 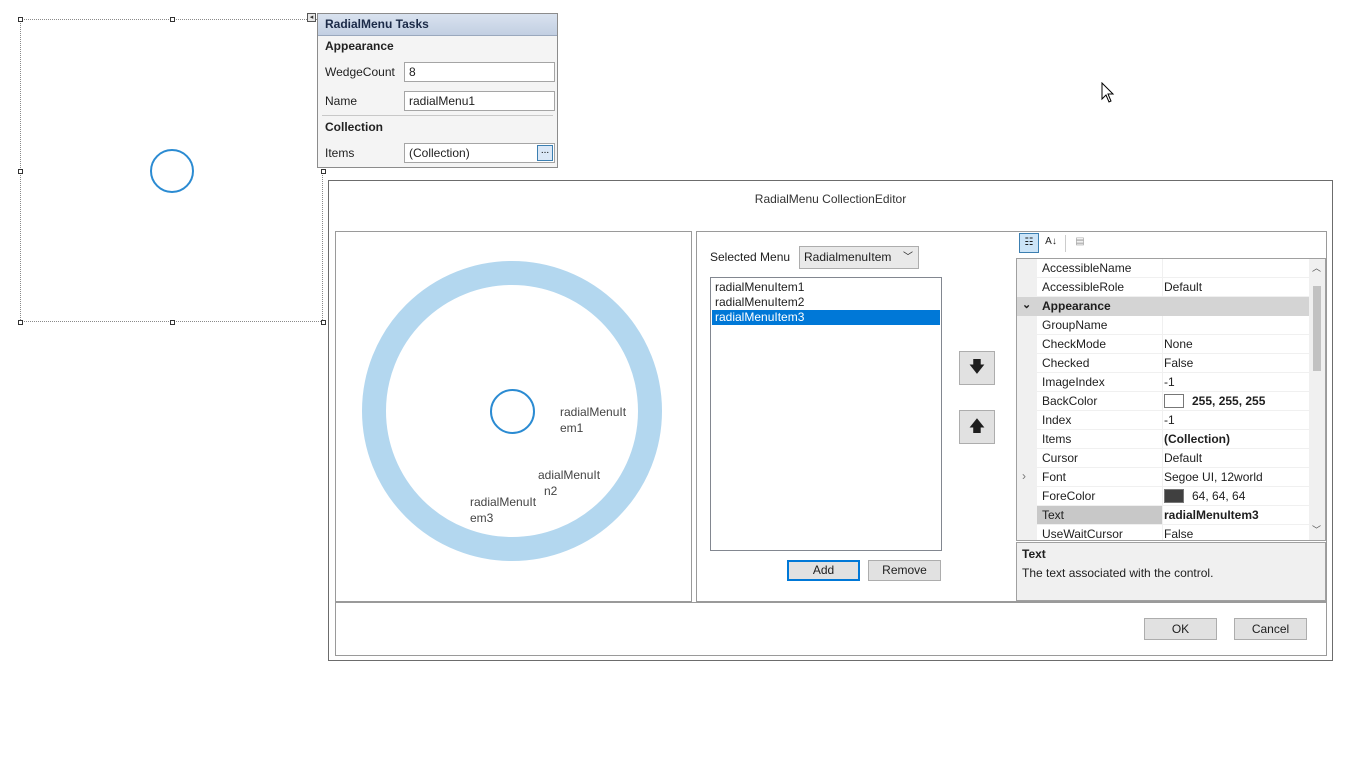 I want to click on description-text: The text associated with the control., so click(x=1118, y=573).